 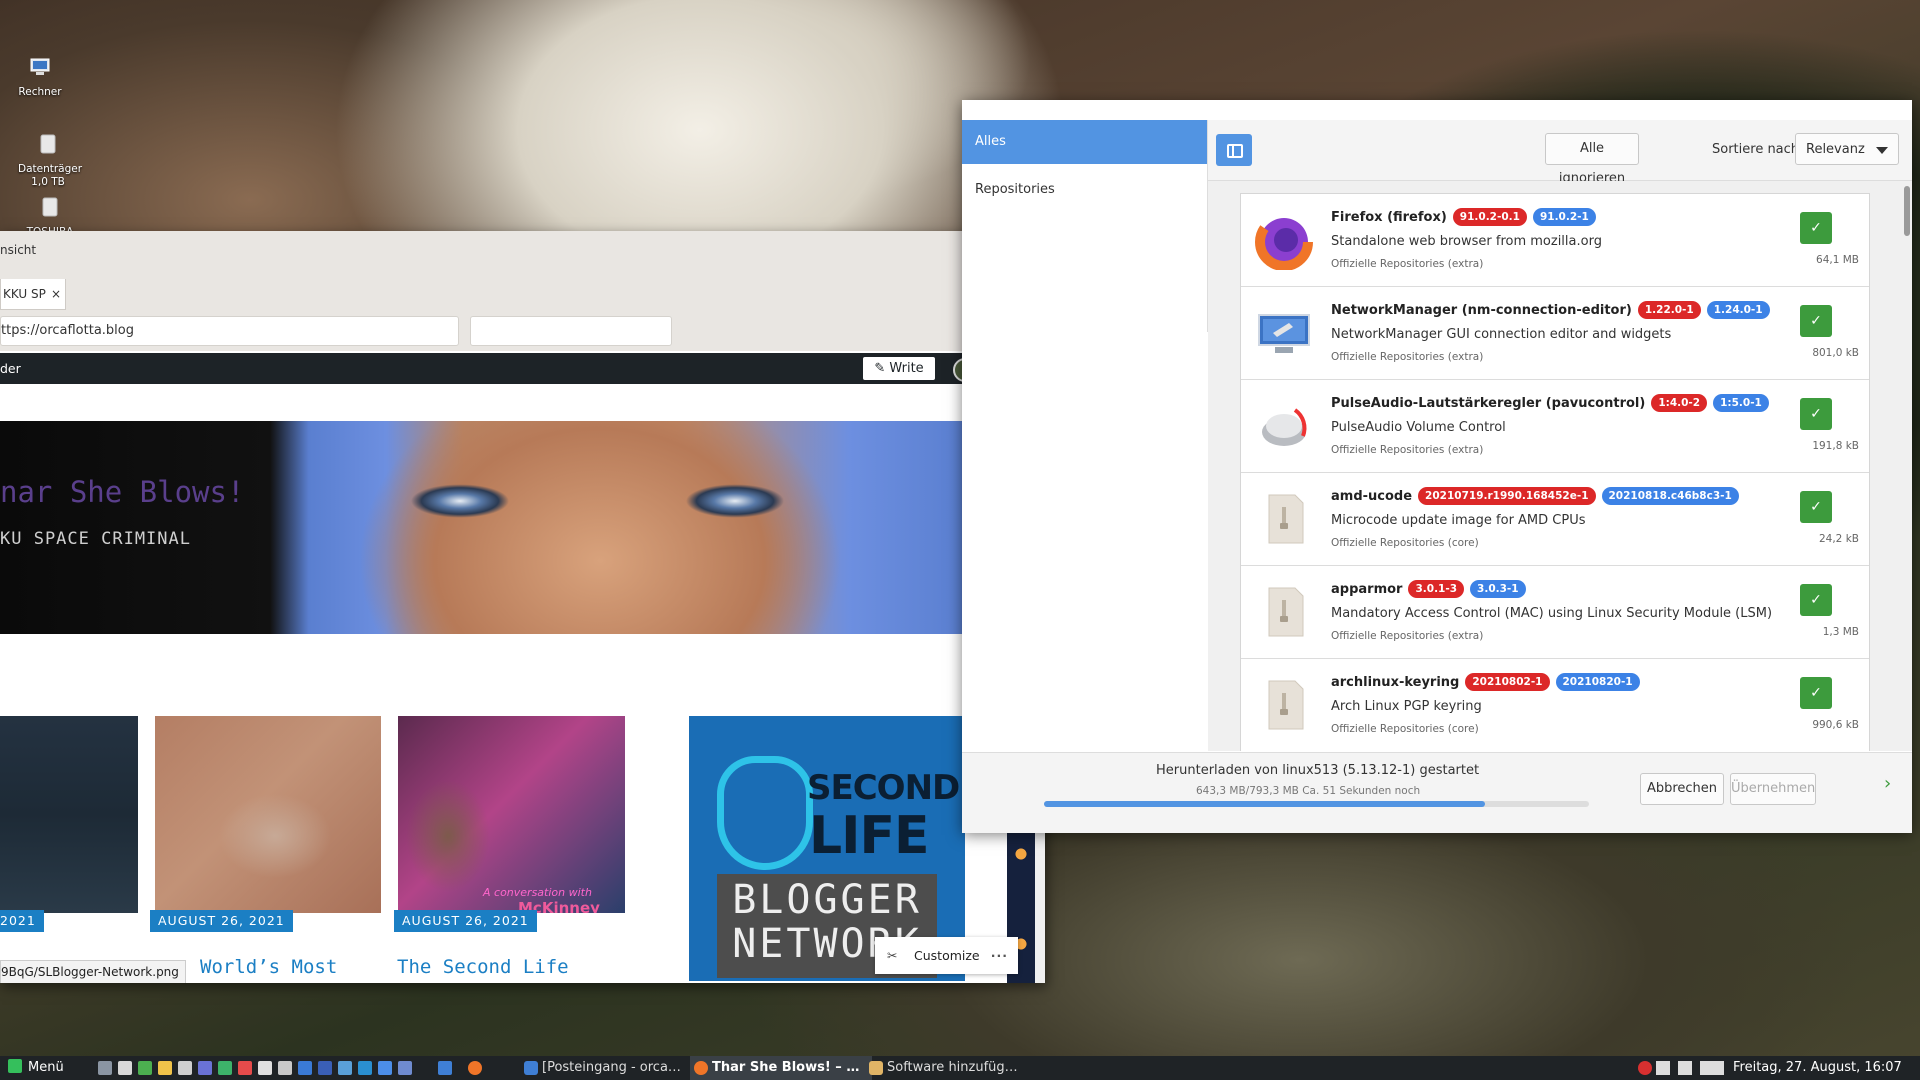 What do you see at coordinates (125, 1068) in the screenshot?
I see `file-manager-icon` at bounding box center [125, 1068].